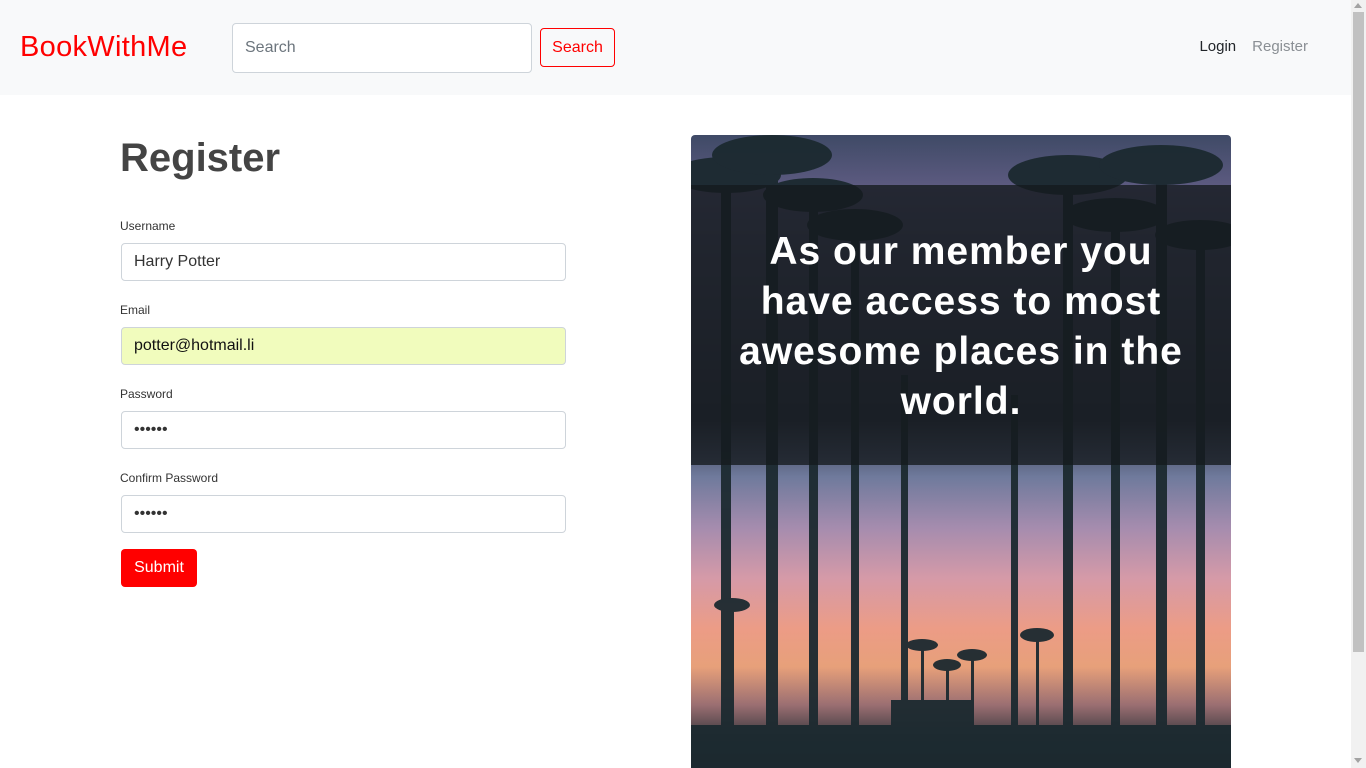  I want to click on search-button: Search, so click(577, 47).